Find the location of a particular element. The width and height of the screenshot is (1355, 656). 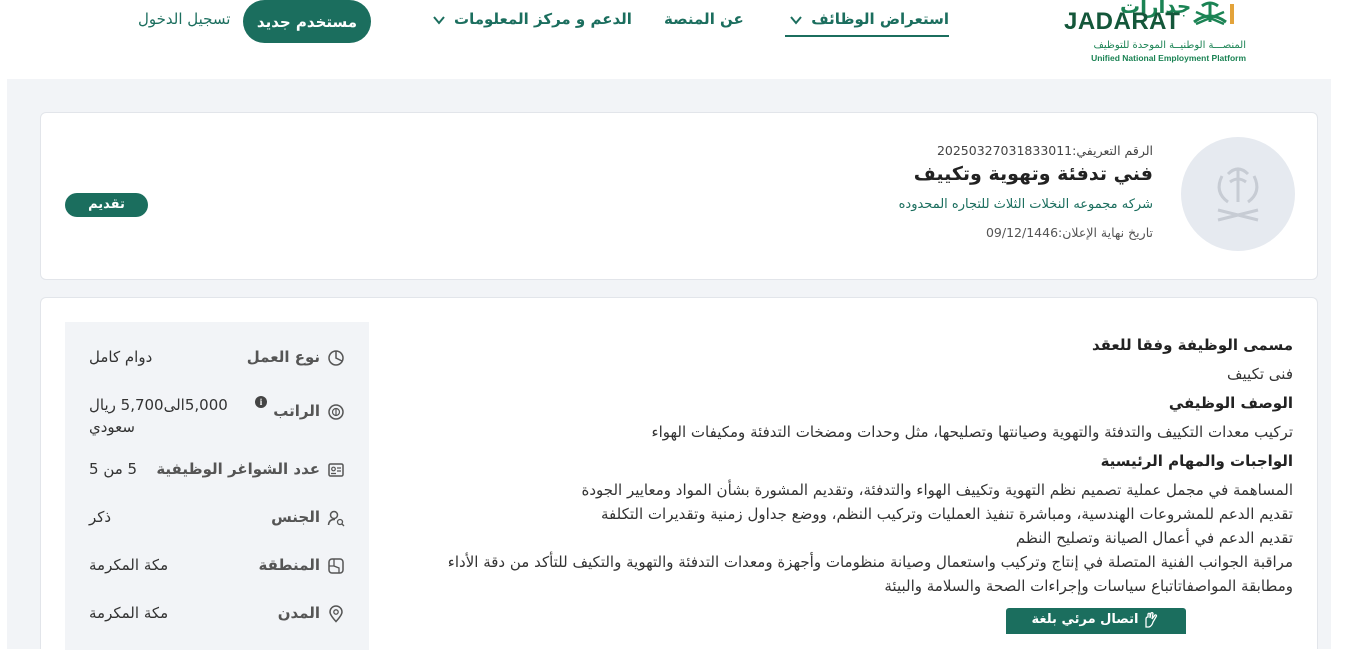

gender-label-text: الجنس is located at coordinates (295, 517).